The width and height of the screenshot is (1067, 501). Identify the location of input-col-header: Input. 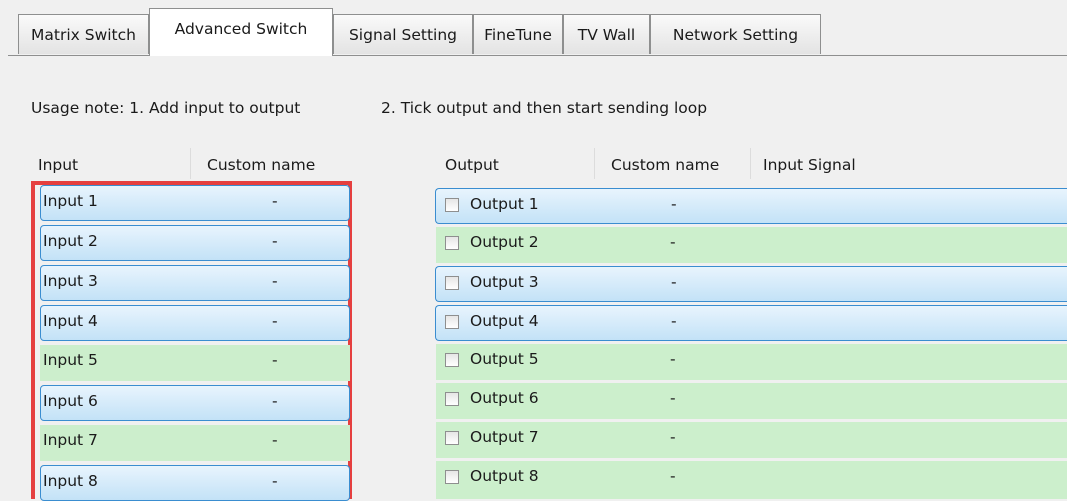
(58, 165).